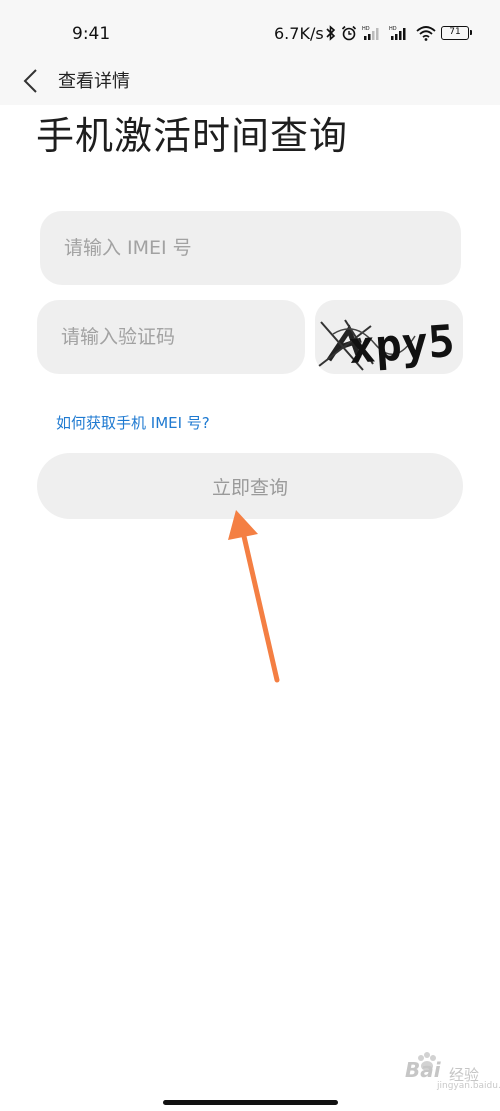 This screenshot has width=500, height=1111. What do you see at coordinates (171, 337) in the screenshot?
I see `captcha-input` at bounding box center [171, 337].